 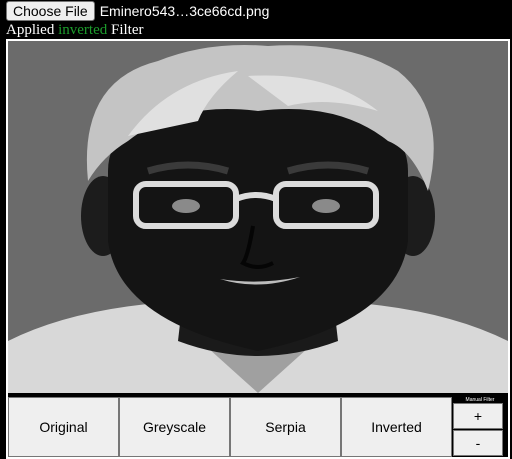 What do you see at coordinates (396, 427) in the screenshot?
I see `inverted-filter-button: Inverted` at bounding box center [396, 427].